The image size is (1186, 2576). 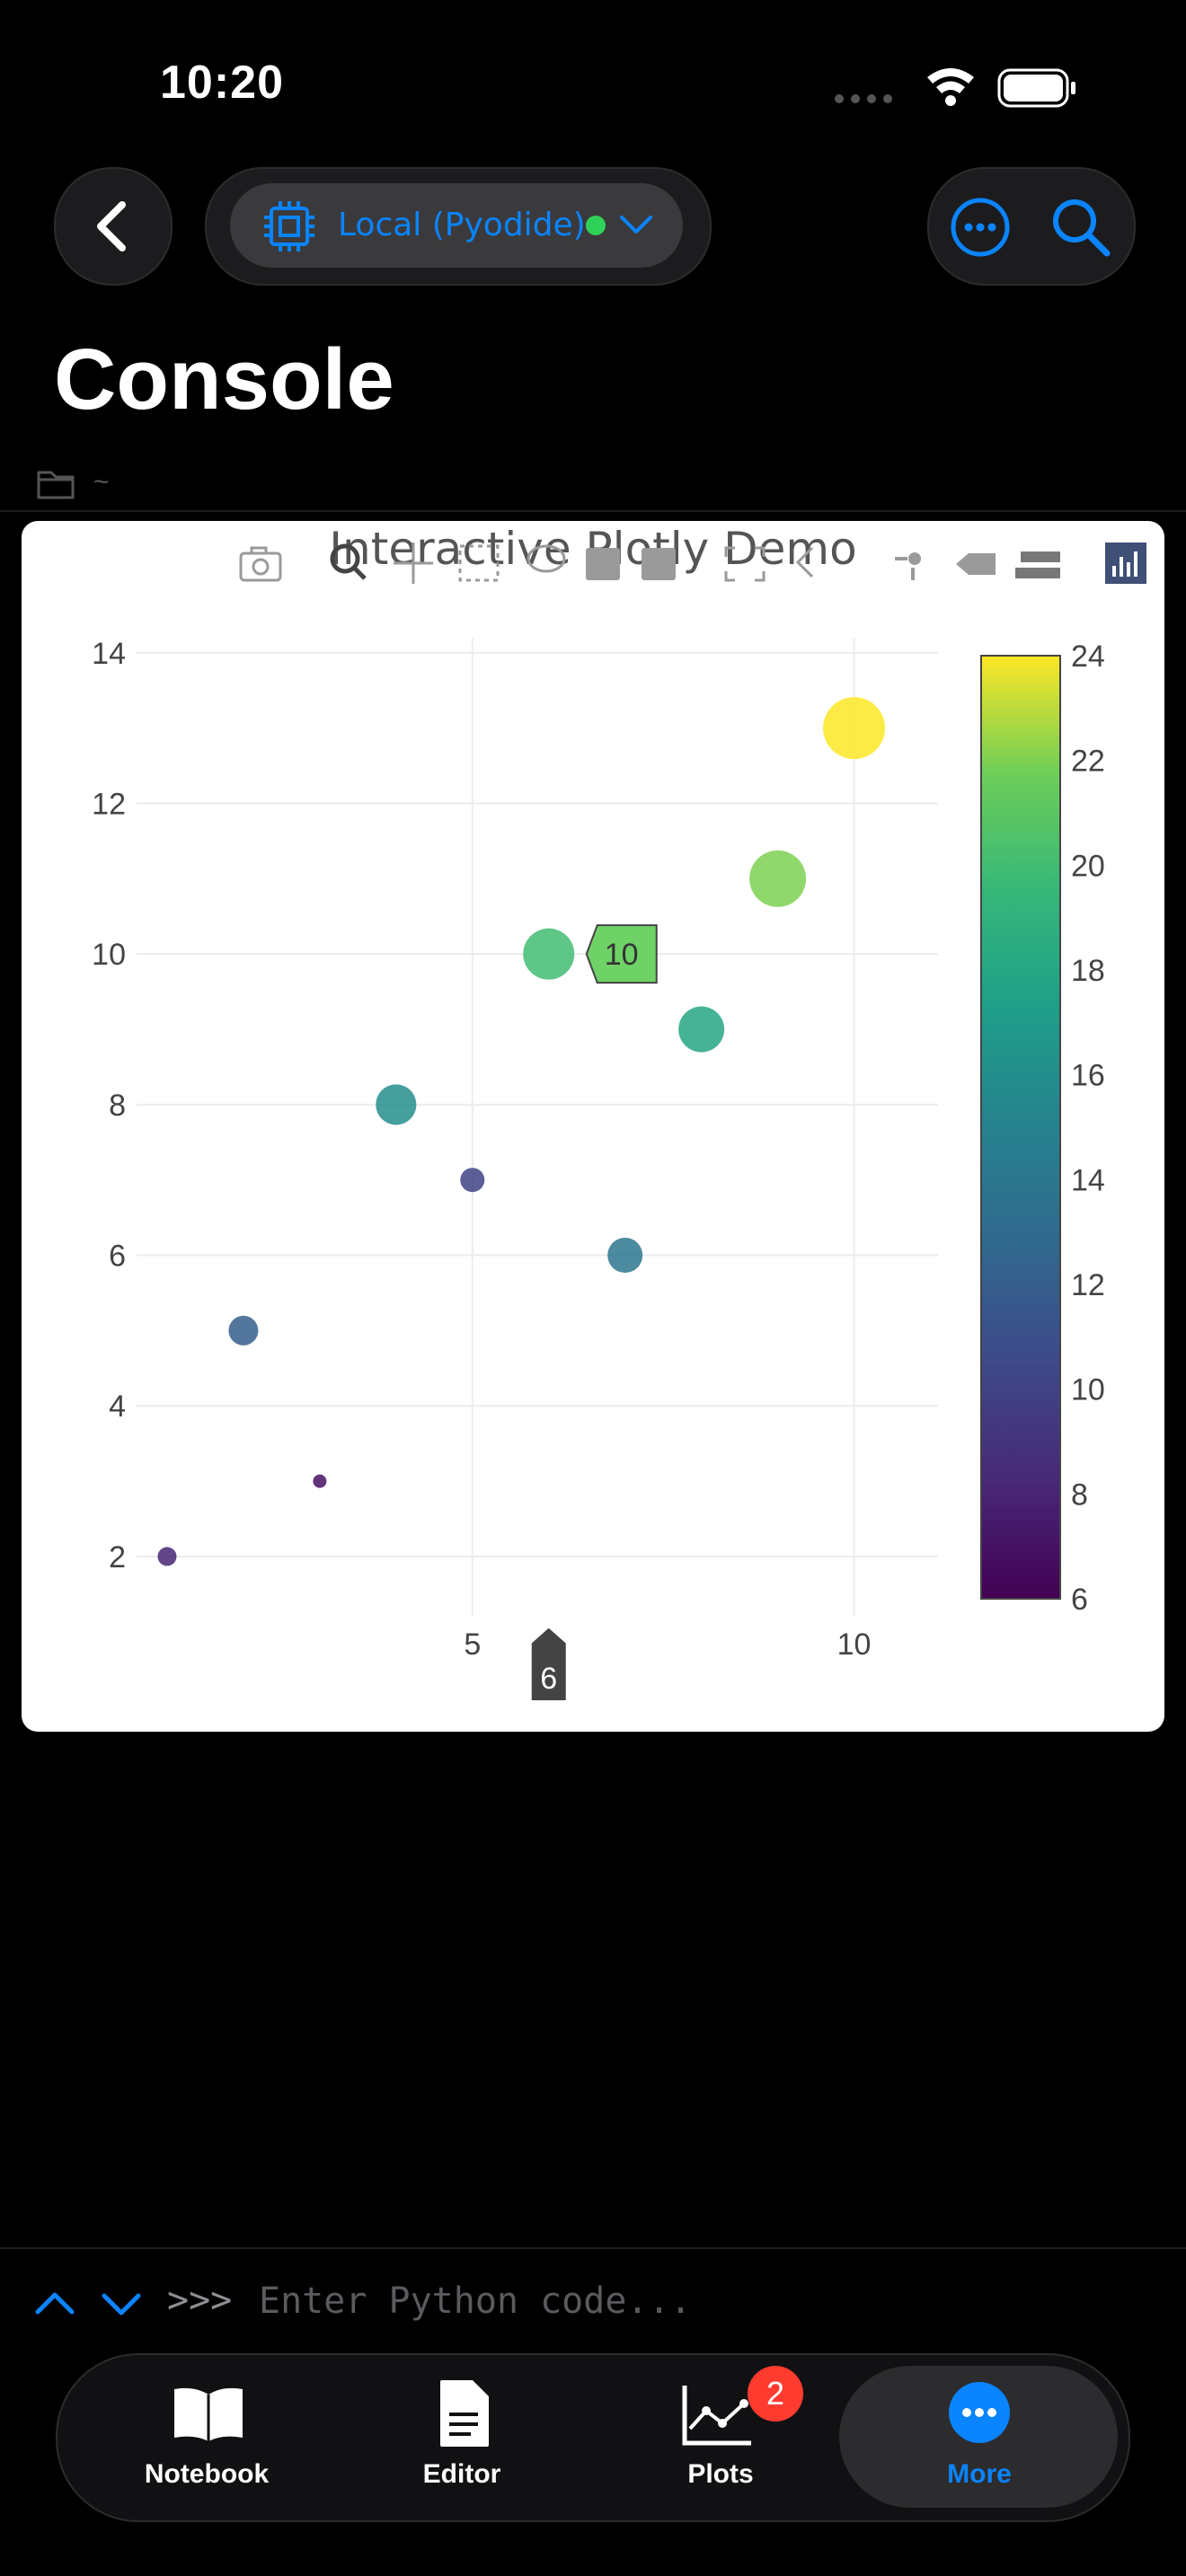 I want to click on tab-label: Editor, so click(x=461, y=2474).